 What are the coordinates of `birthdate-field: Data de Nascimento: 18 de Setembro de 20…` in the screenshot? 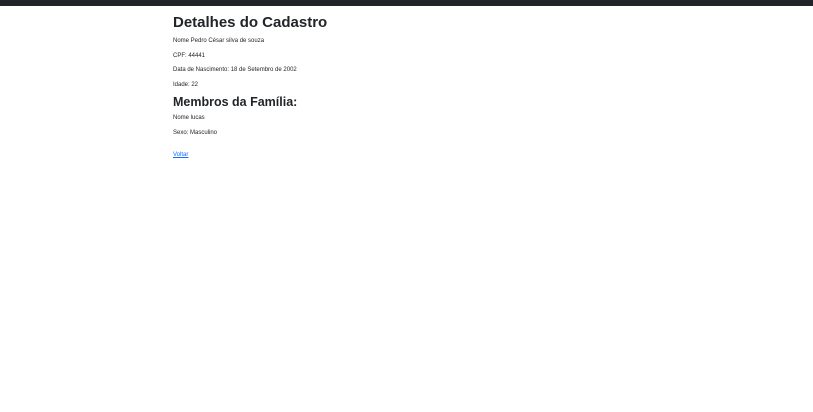 It's located at (235, 70).